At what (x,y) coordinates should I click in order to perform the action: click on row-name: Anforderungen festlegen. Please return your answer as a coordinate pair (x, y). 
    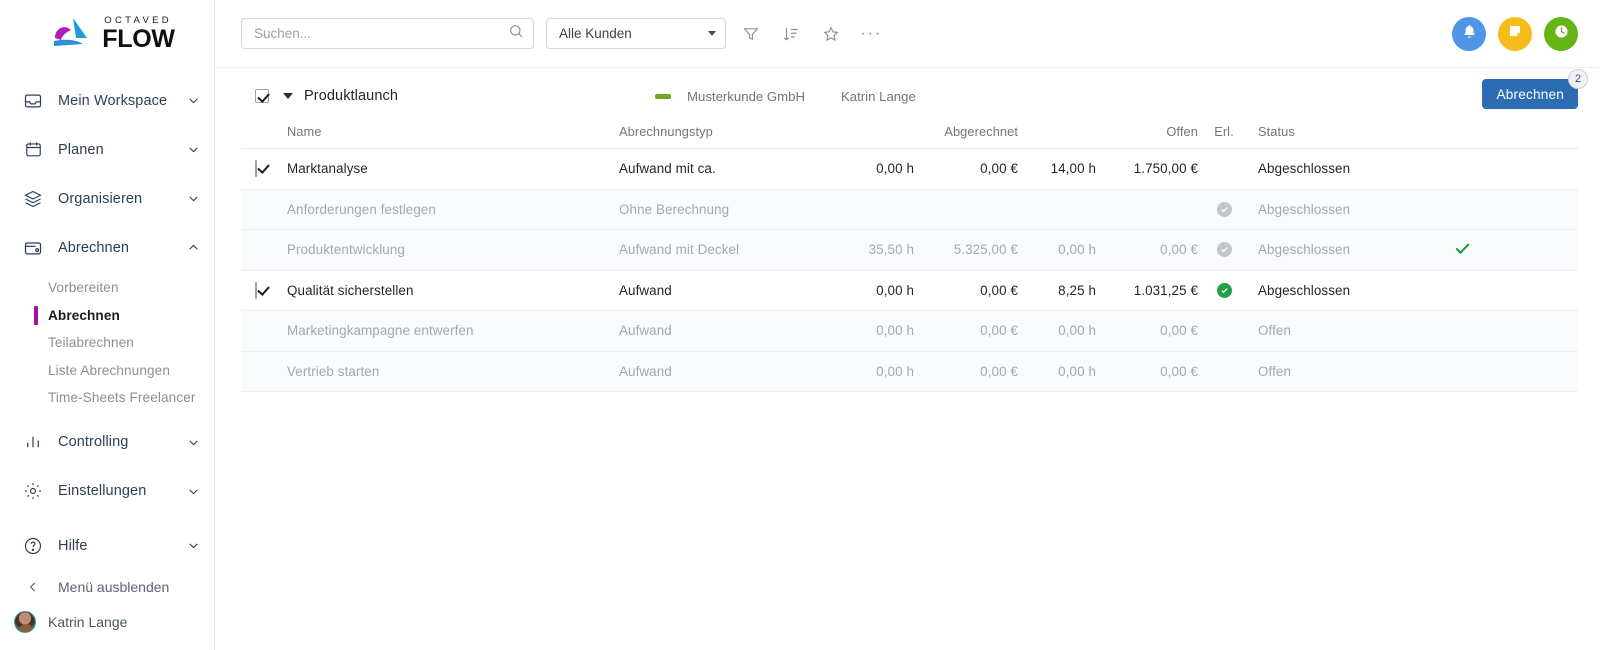
    Looking at the image, I should click on (453, 209).